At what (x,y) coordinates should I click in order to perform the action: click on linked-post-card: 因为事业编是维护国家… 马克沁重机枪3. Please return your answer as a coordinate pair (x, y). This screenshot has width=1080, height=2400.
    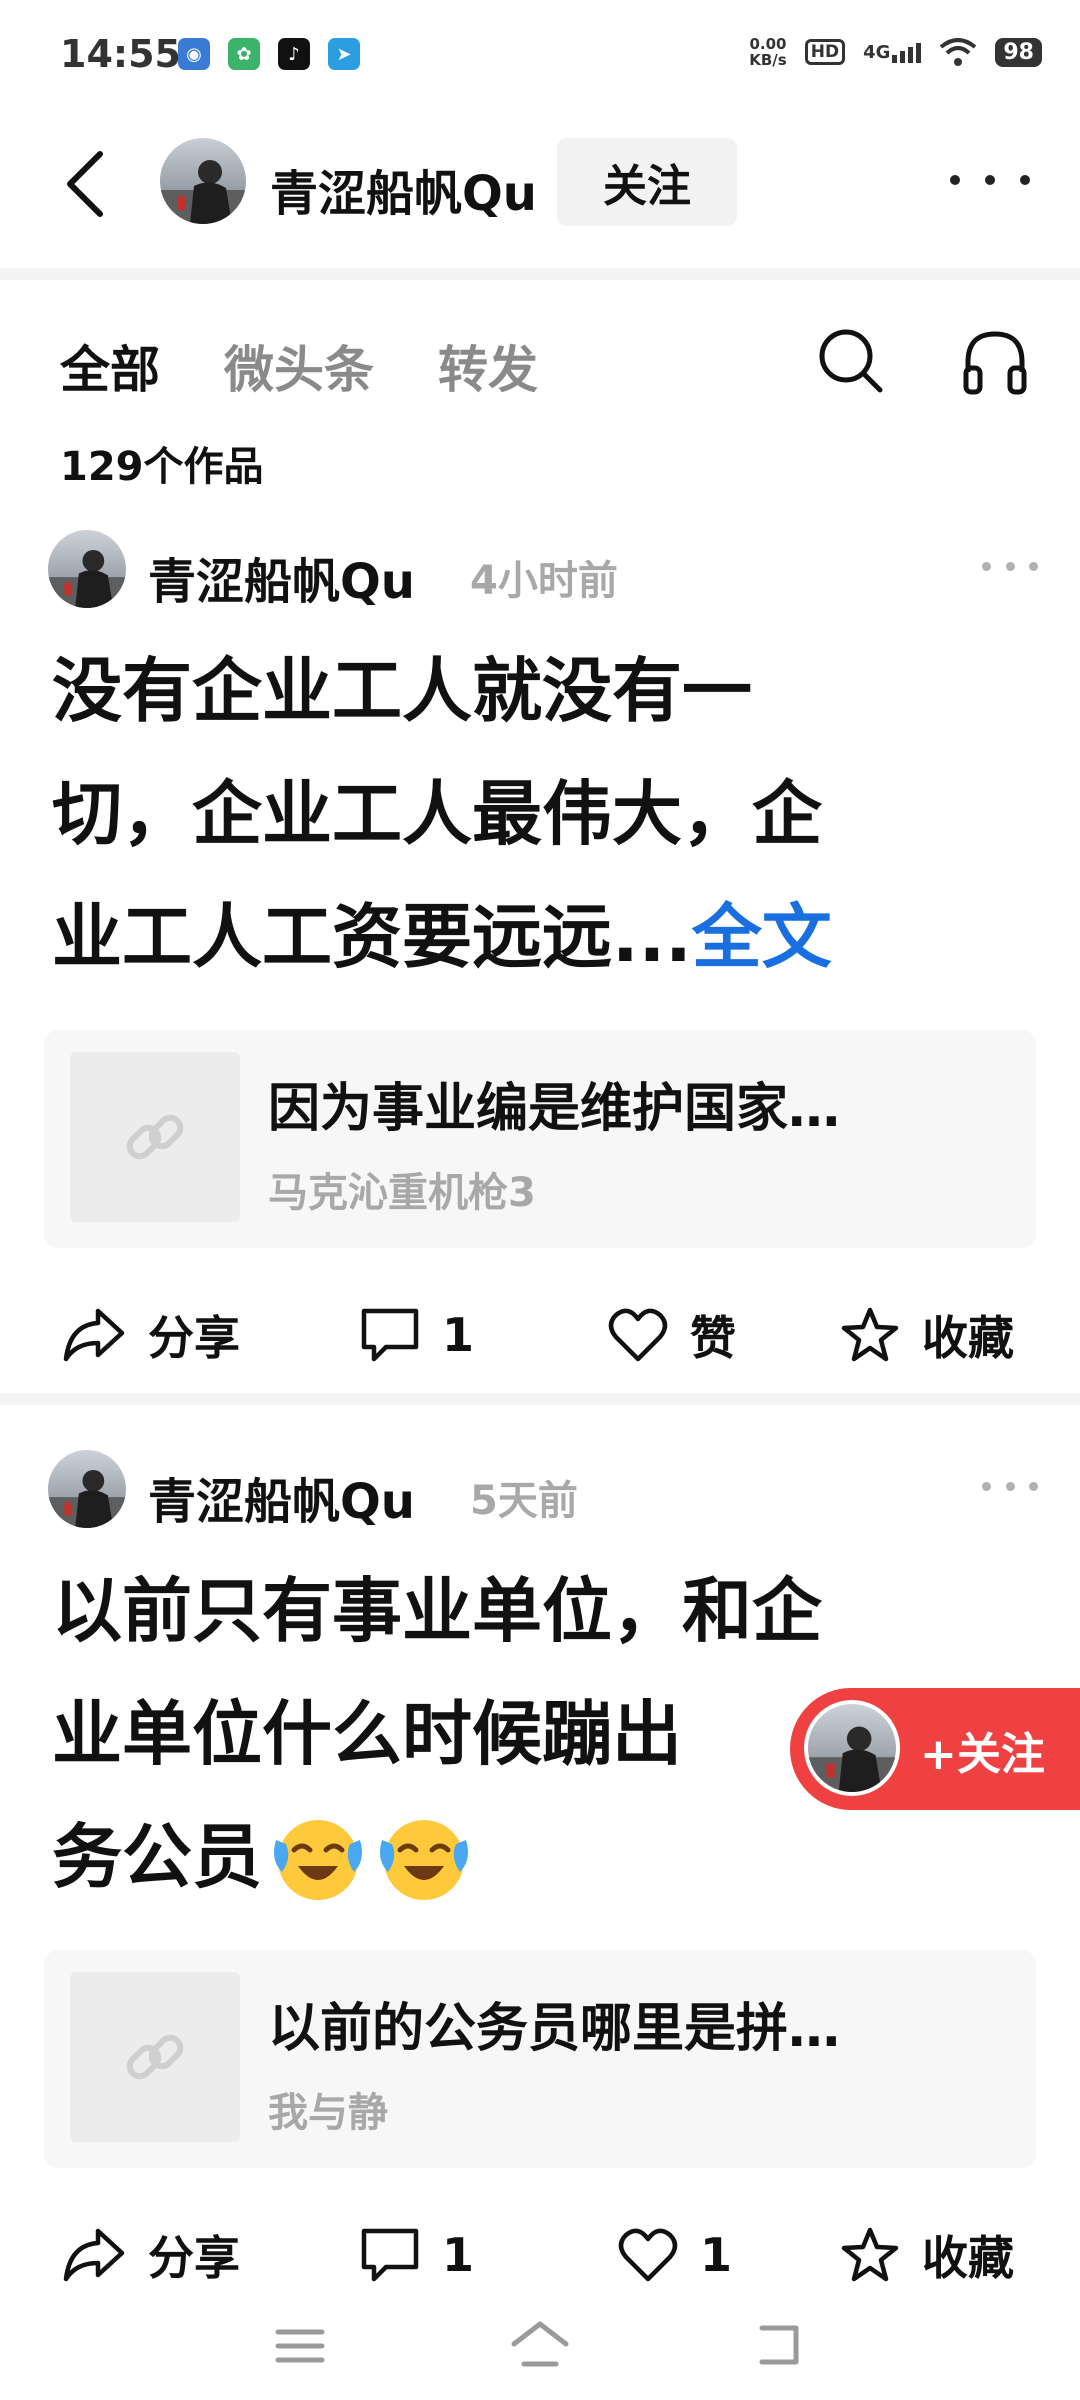
    Looking at the image, I should click on (540, 1139).